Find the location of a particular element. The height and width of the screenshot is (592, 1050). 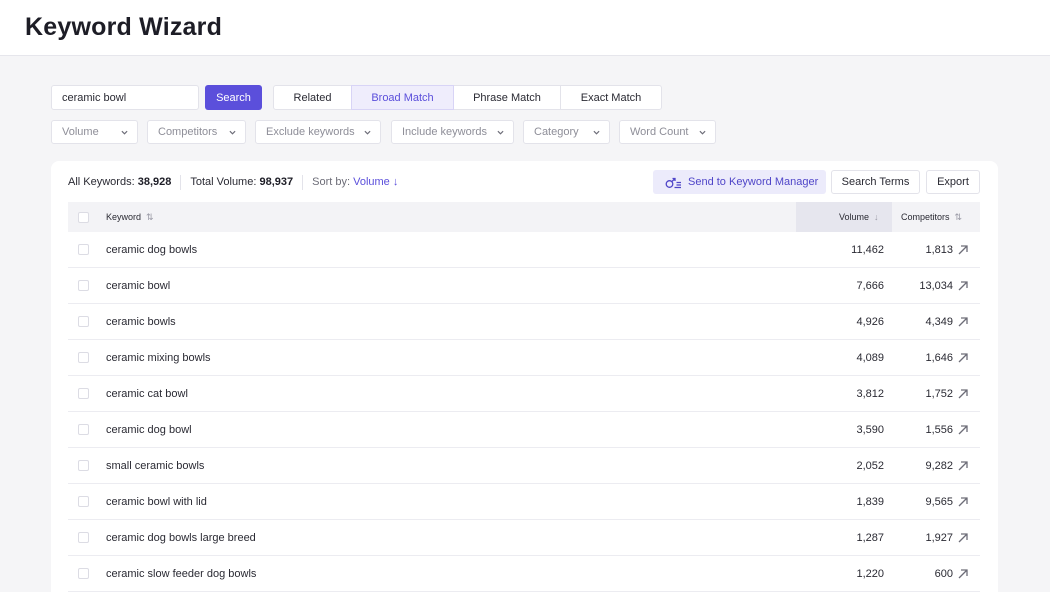

filter-volume: Volume is located at coordinates (94, 132).